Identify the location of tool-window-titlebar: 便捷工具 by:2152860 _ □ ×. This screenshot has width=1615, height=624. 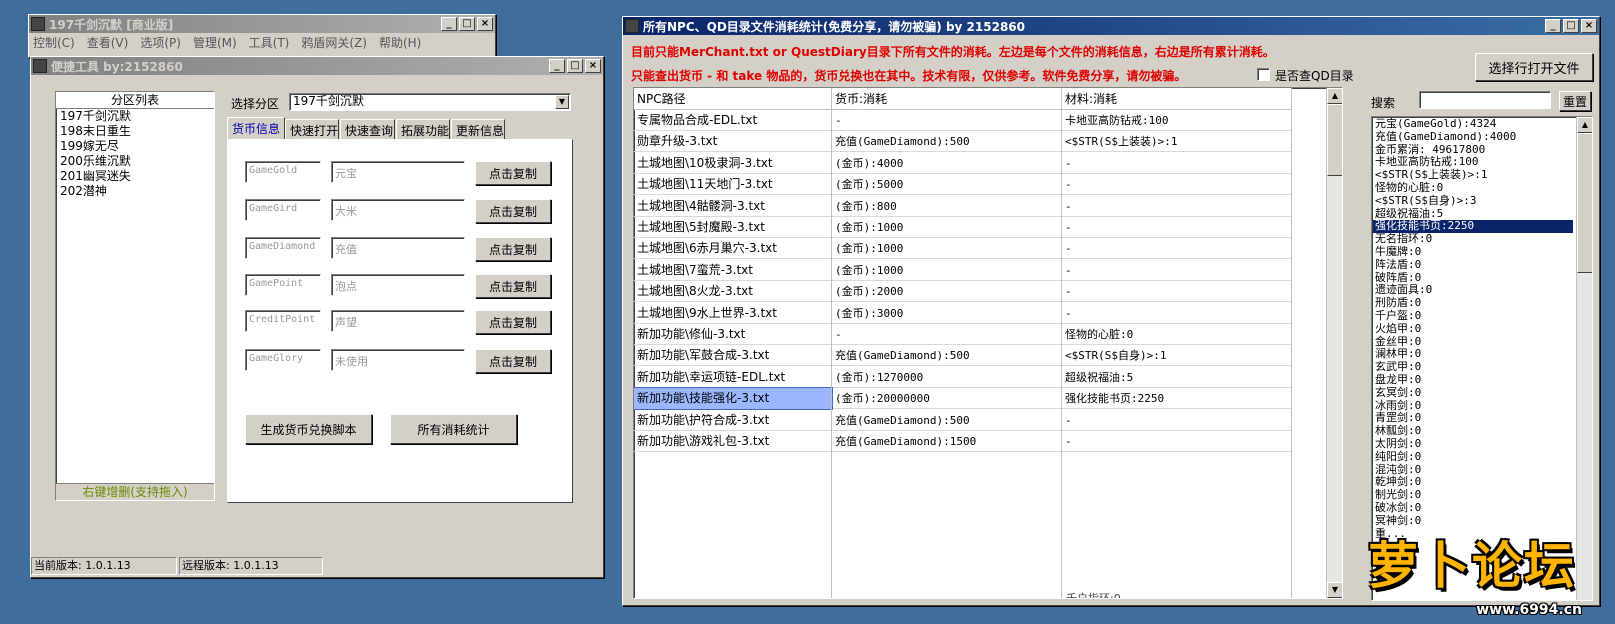
(317, 66).